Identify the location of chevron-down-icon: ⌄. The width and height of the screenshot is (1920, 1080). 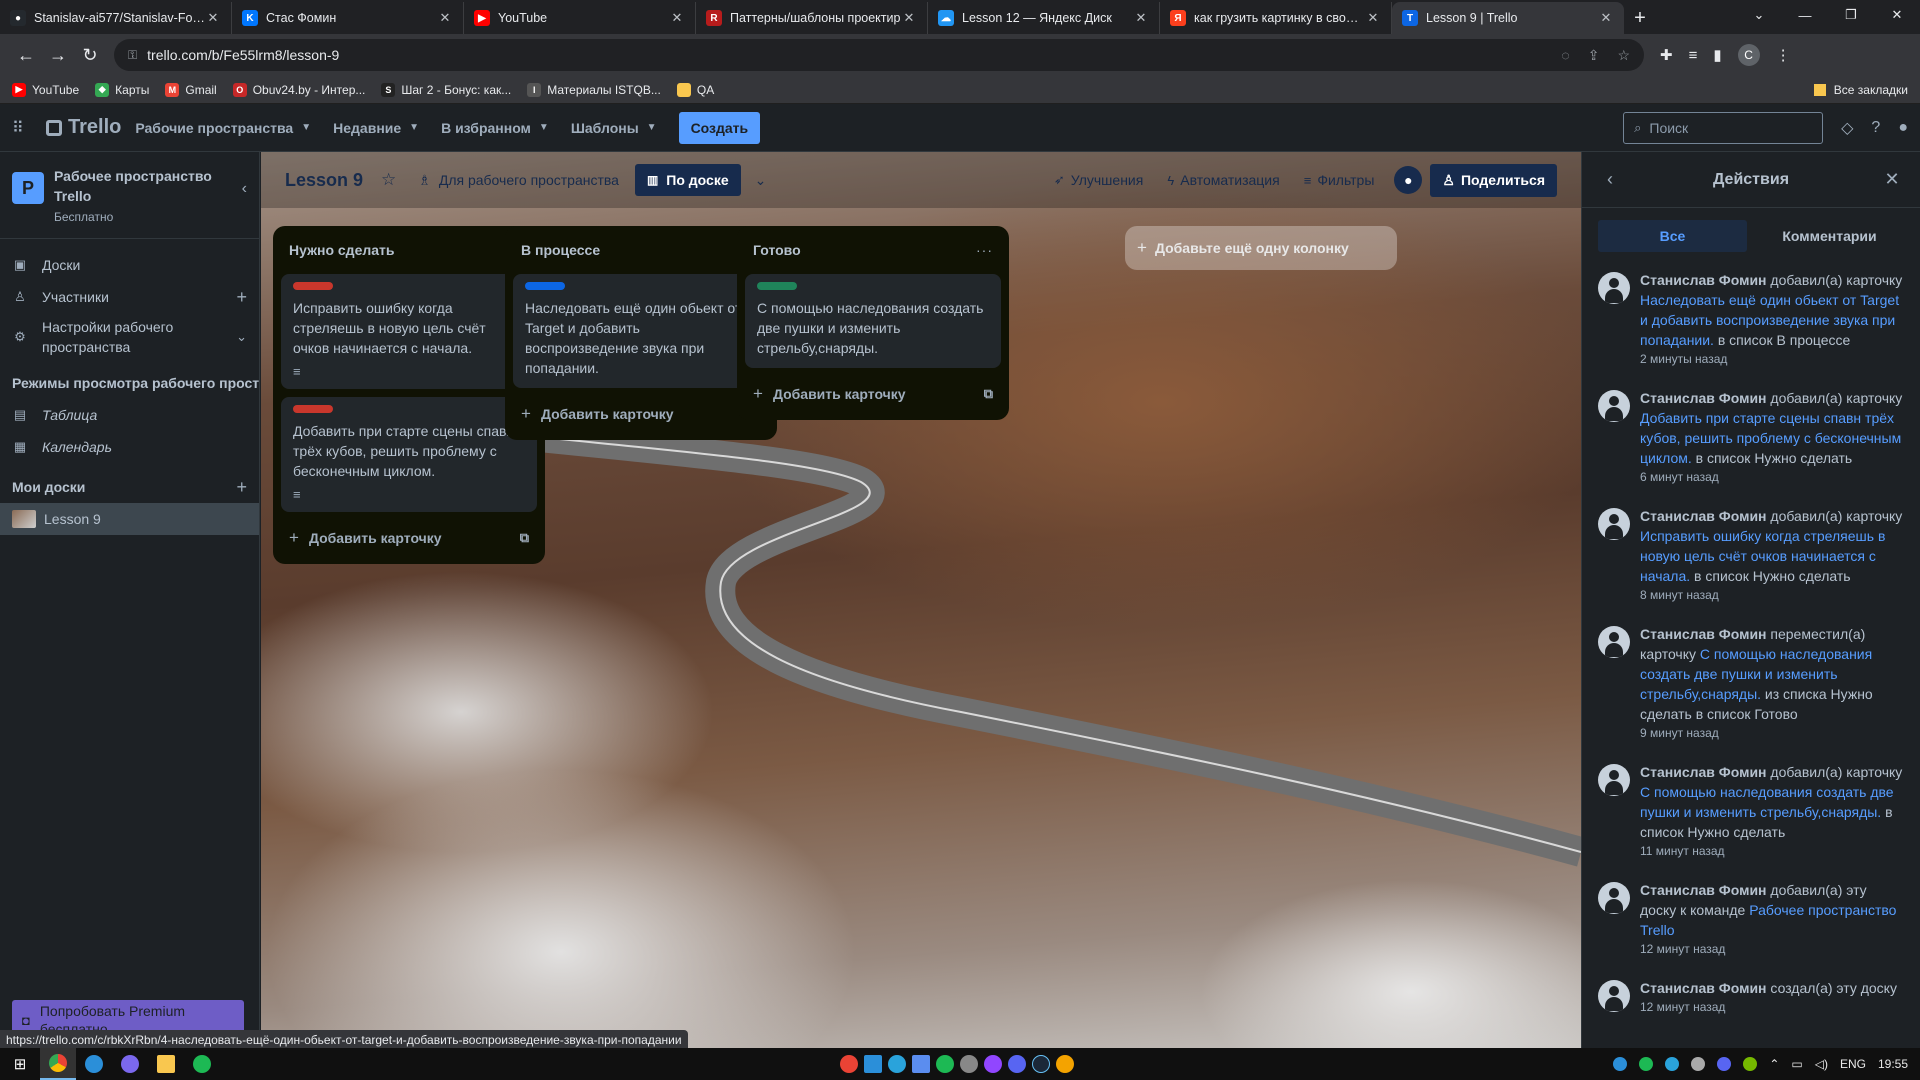
(761, 180).